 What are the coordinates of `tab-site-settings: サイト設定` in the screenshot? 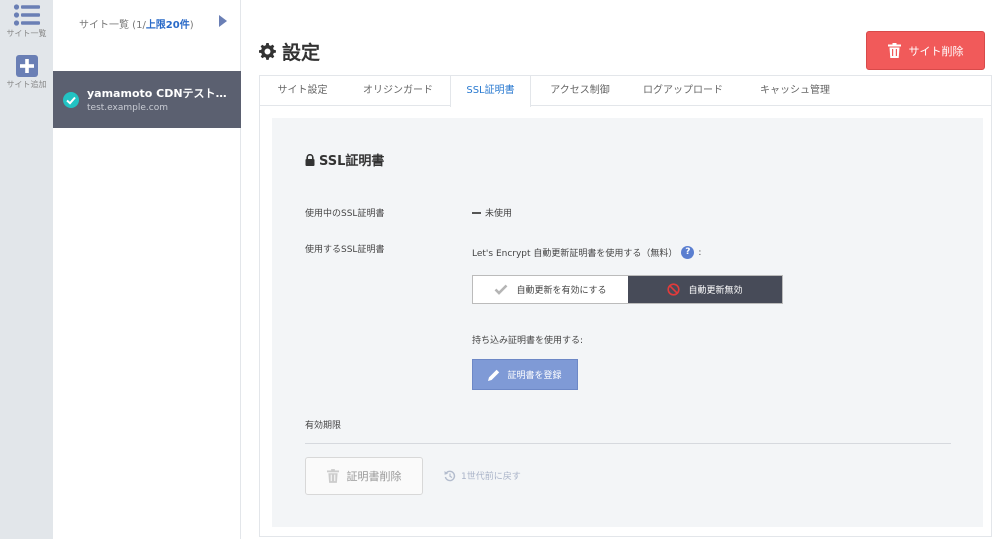 It's located at (302, 91).